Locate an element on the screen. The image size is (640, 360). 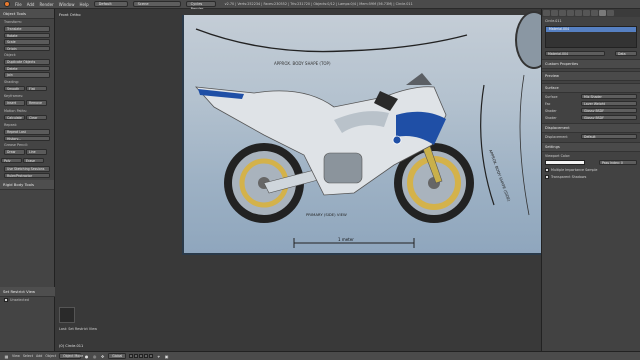
ruler-protractor-button: Ruler/Protractor is located at coordinates (27, 175).